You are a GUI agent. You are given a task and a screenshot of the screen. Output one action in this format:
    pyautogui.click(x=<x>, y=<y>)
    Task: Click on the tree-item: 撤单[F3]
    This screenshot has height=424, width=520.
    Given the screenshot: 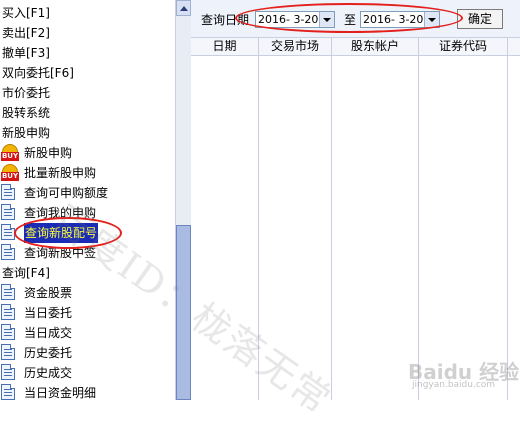 What is the action you would take?
    pyautogui.click(x=26, y=53)
    